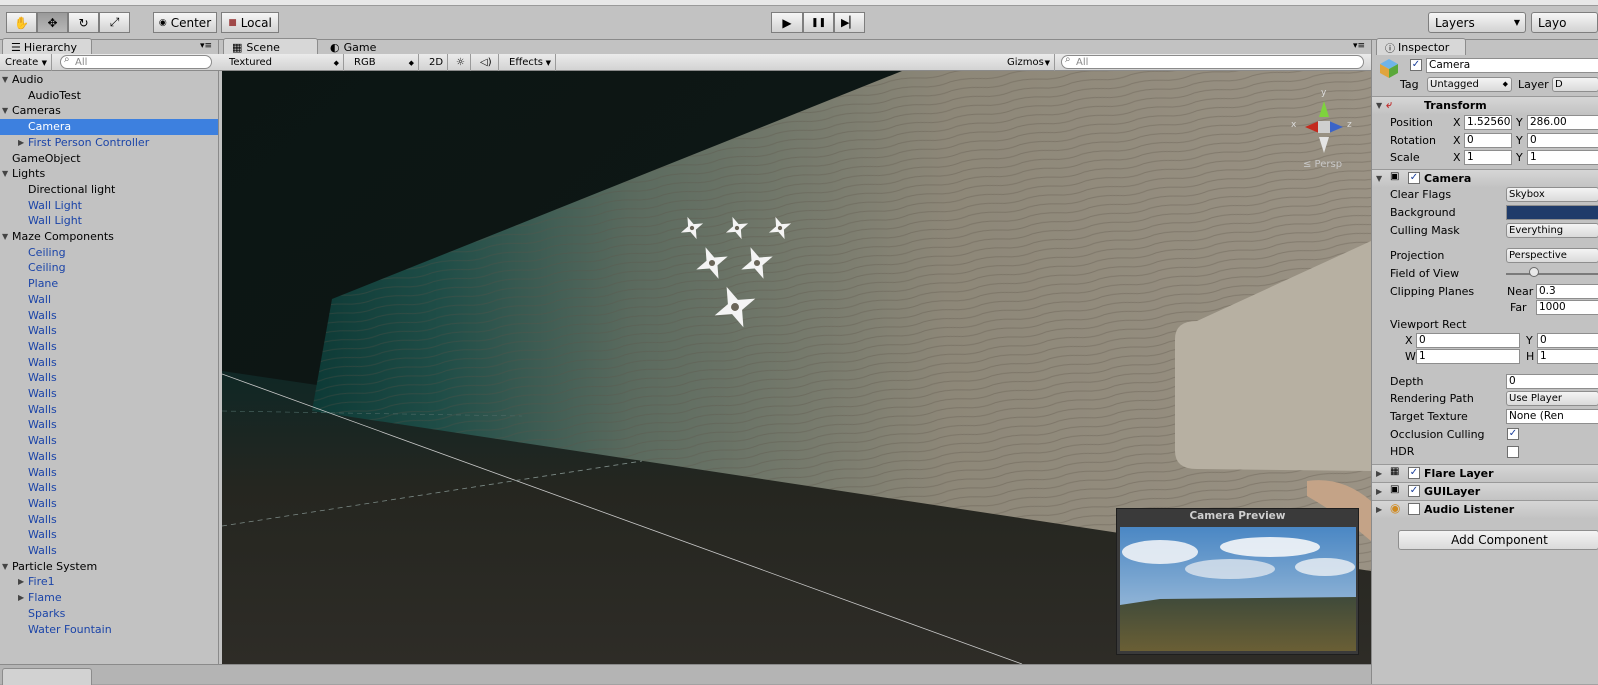 This screenshot has width=1598, height=685. I want to click on clear-flags-dropdown: Skybox, so click(1552, 194).